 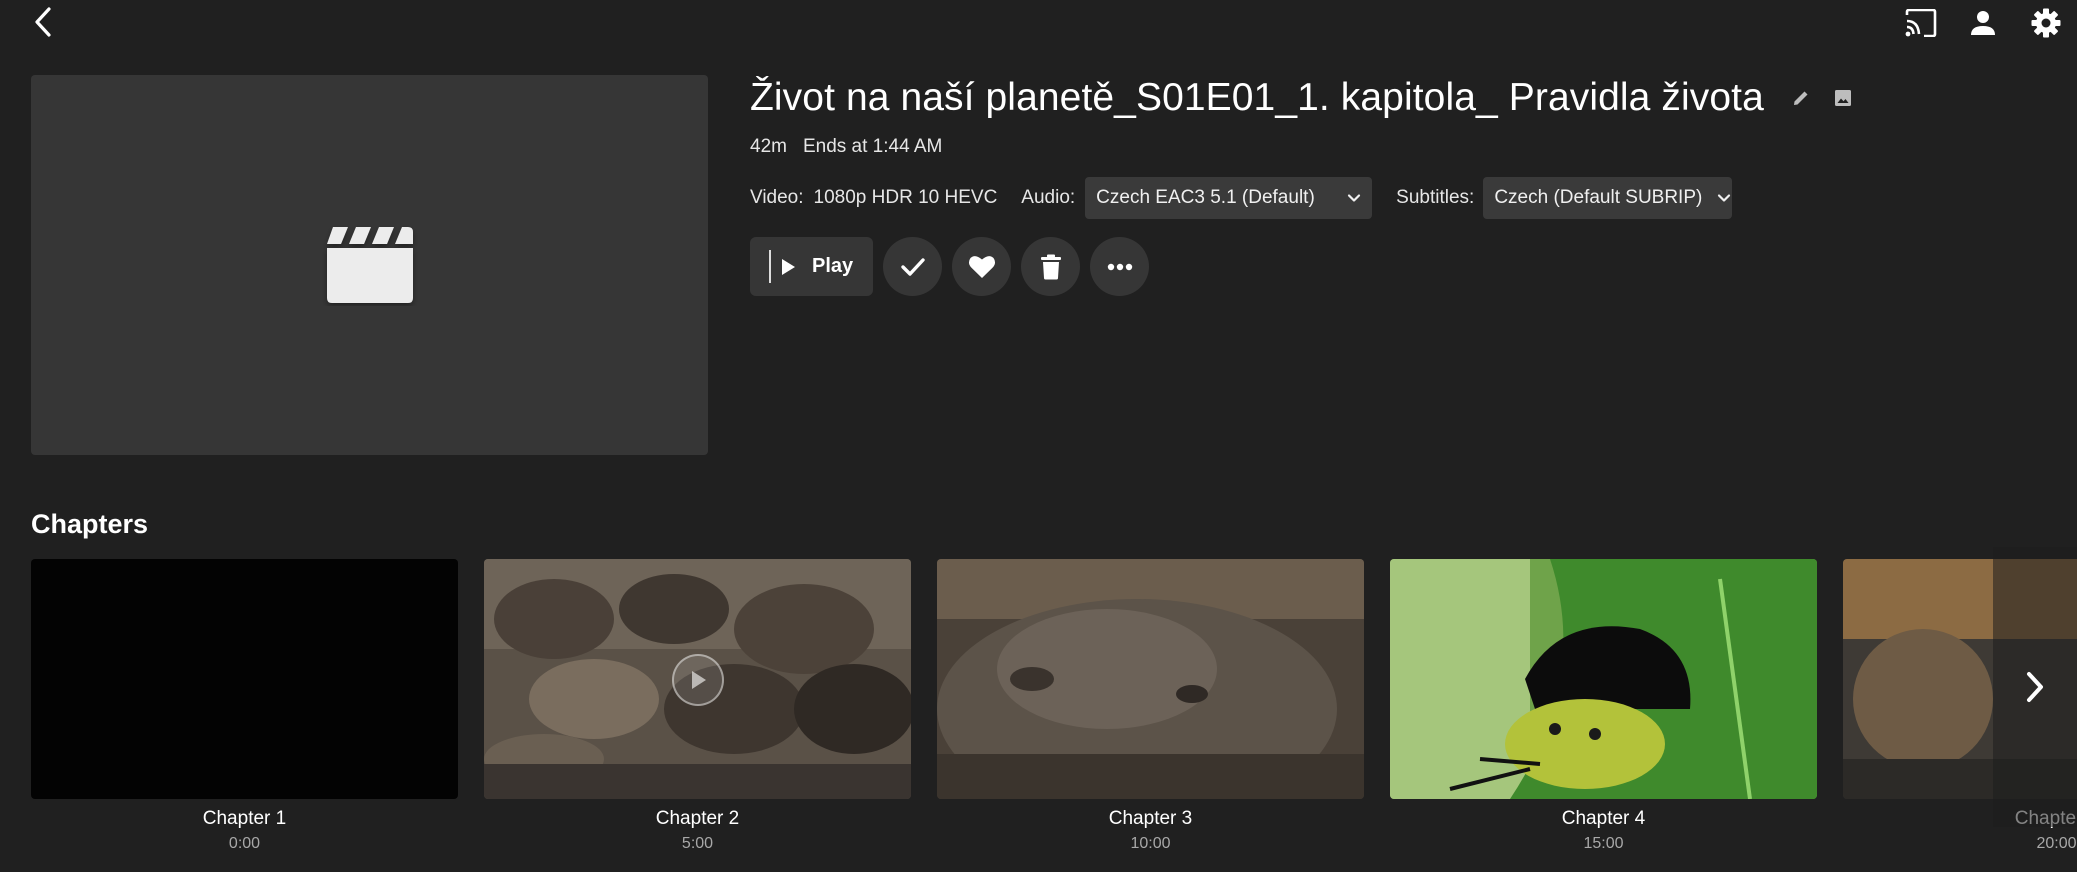 I want to click on play-button-label: Play, so click(x=833, y=266).